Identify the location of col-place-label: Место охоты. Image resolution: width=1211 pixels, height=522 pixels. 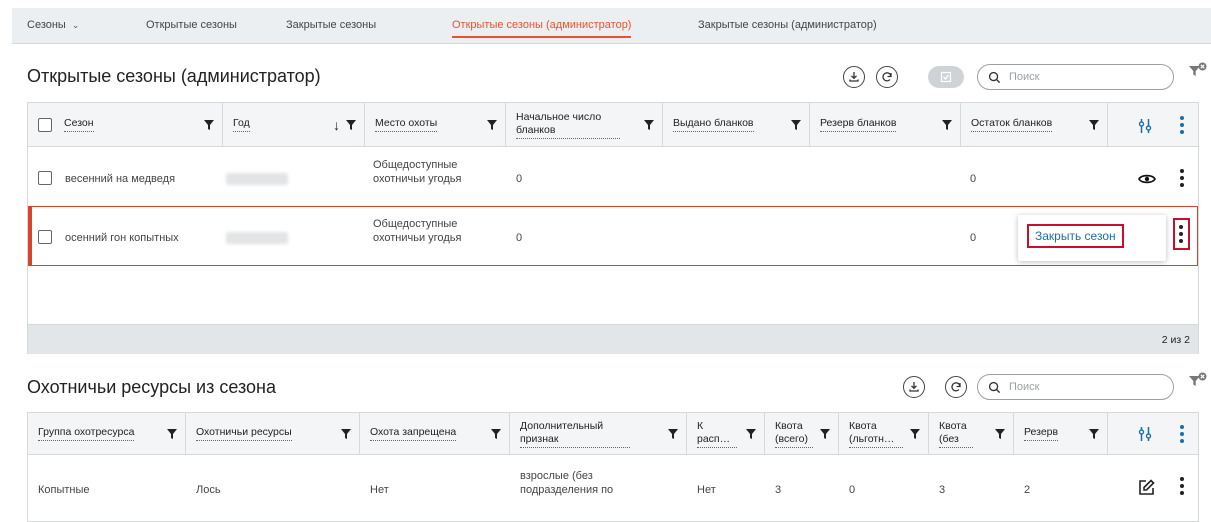
(406, 124).